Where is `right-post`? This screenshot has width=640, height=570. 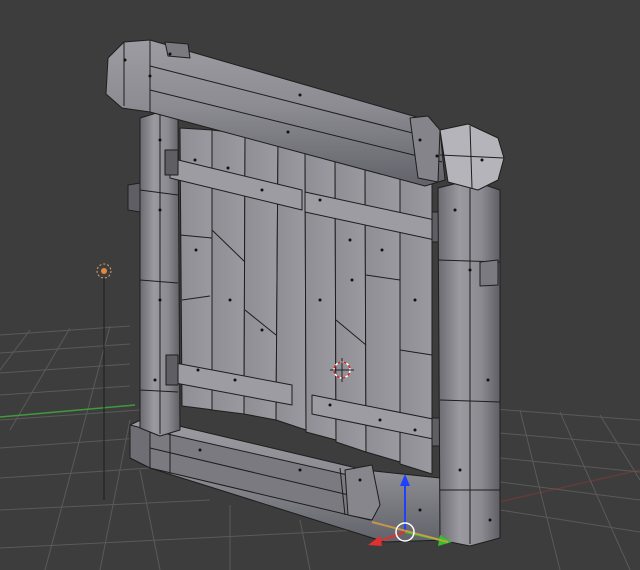
right-post is located at coordinates (469, 363).